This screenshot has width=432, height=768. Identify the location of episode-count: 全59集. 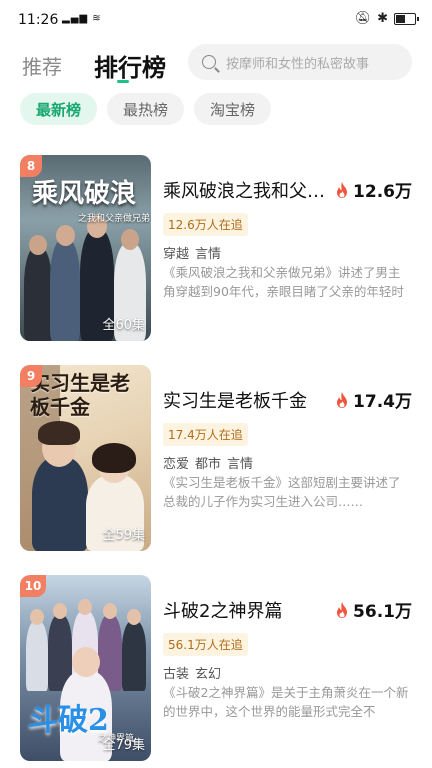
(123, 535).